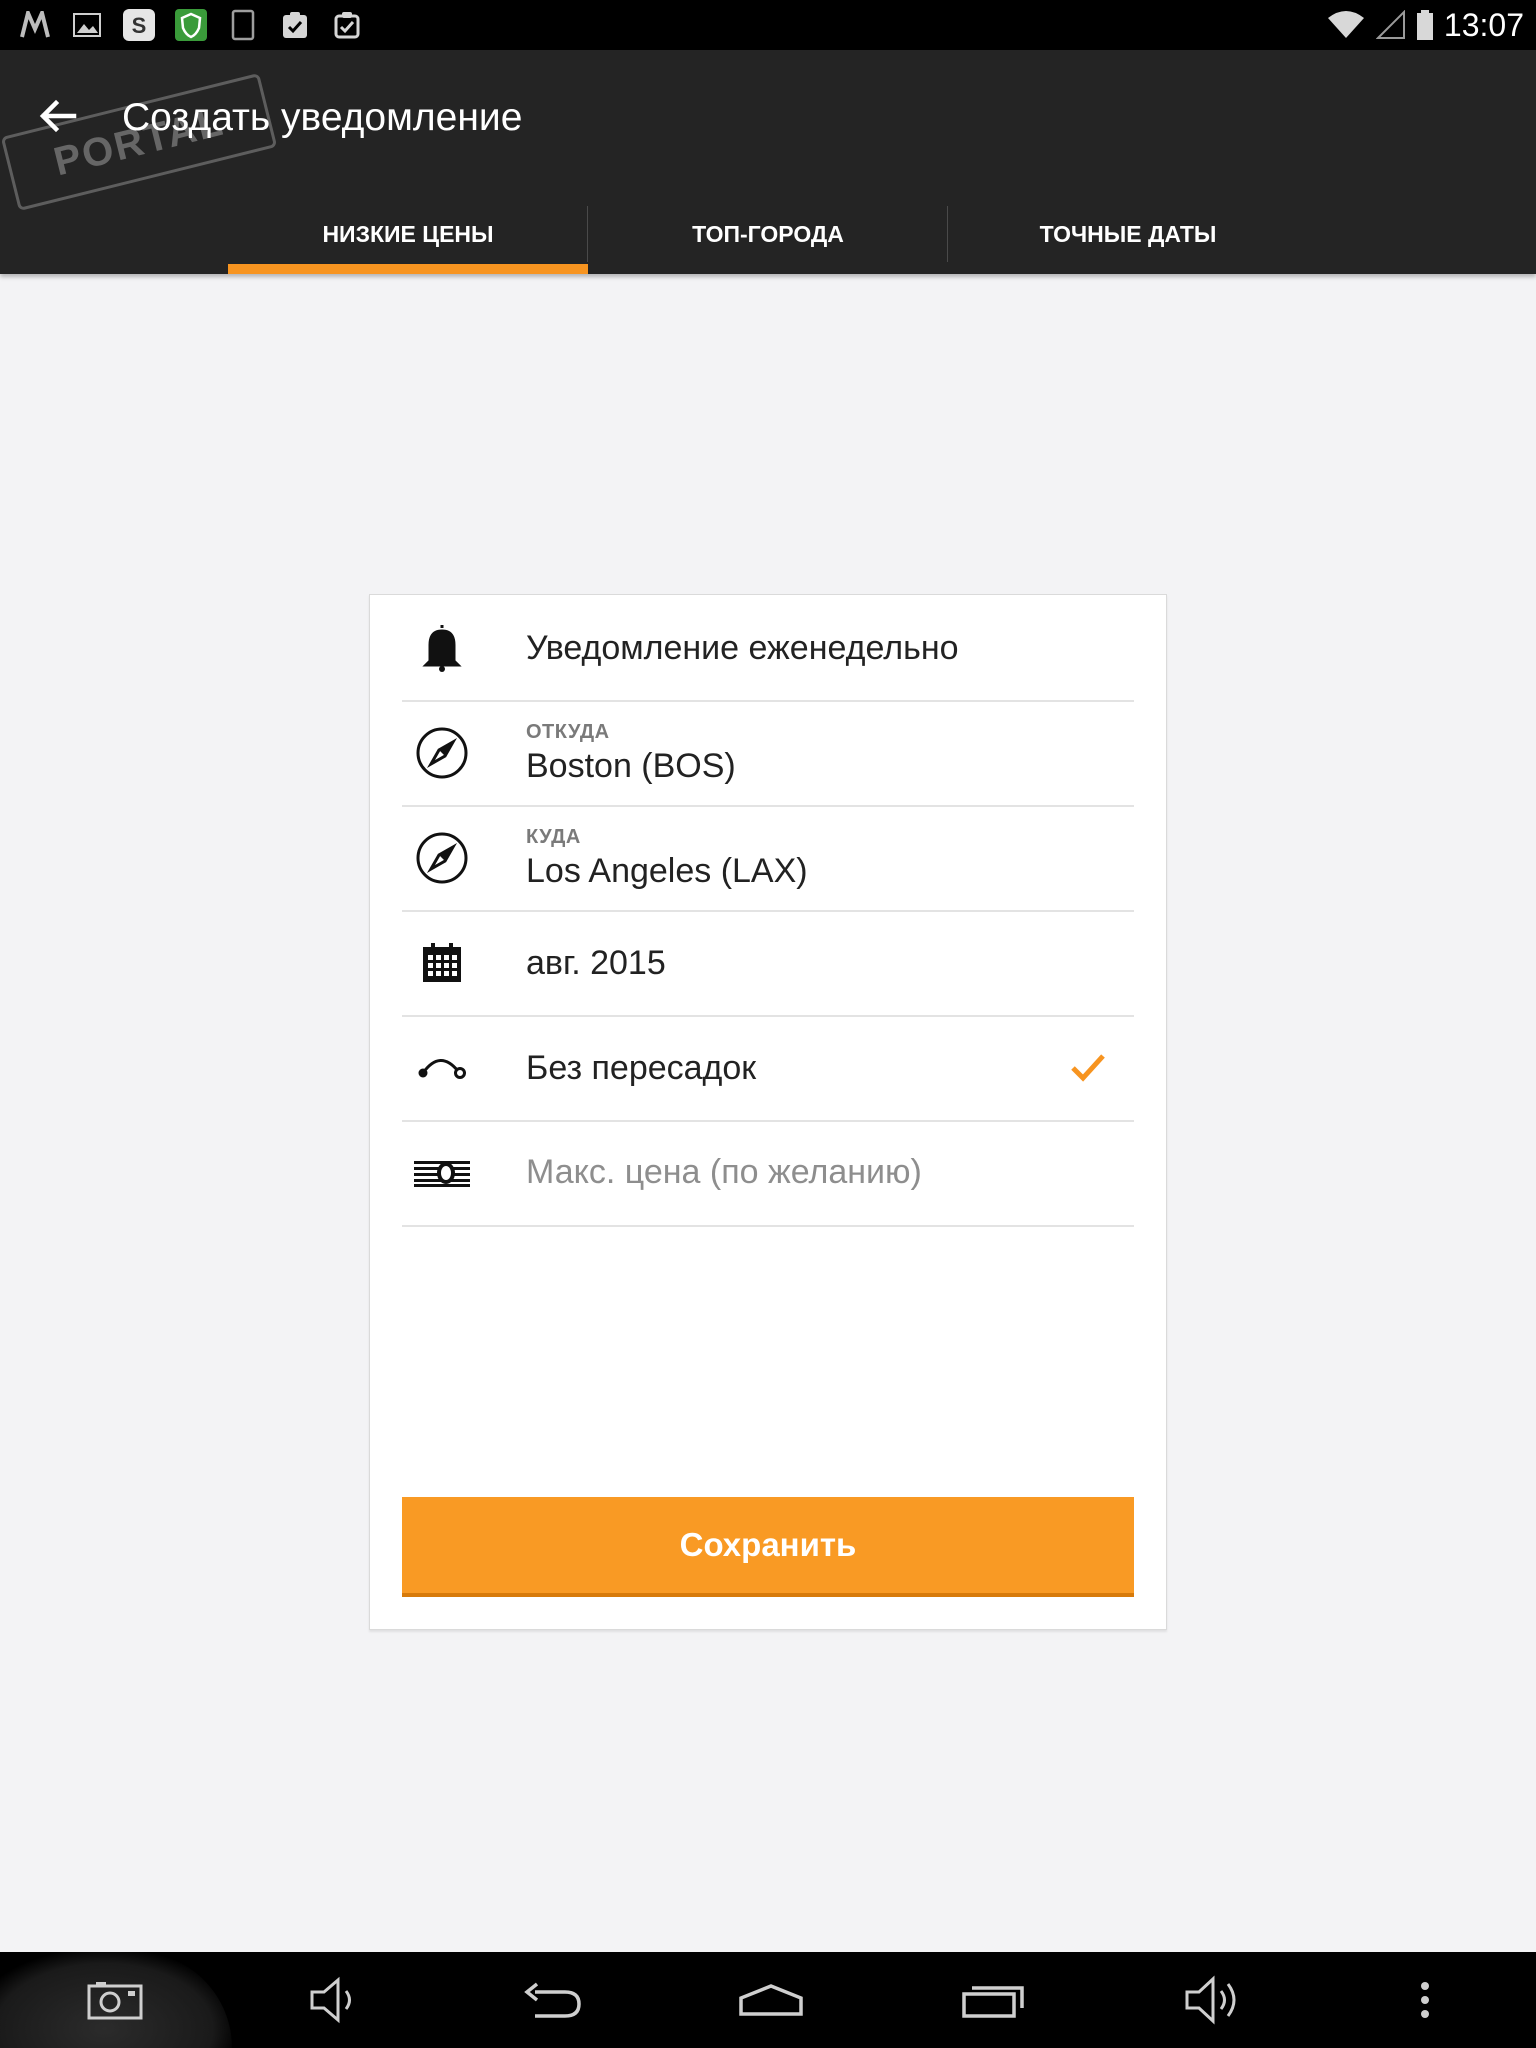  I want to click on volume-down-button, so click(335, 2000).